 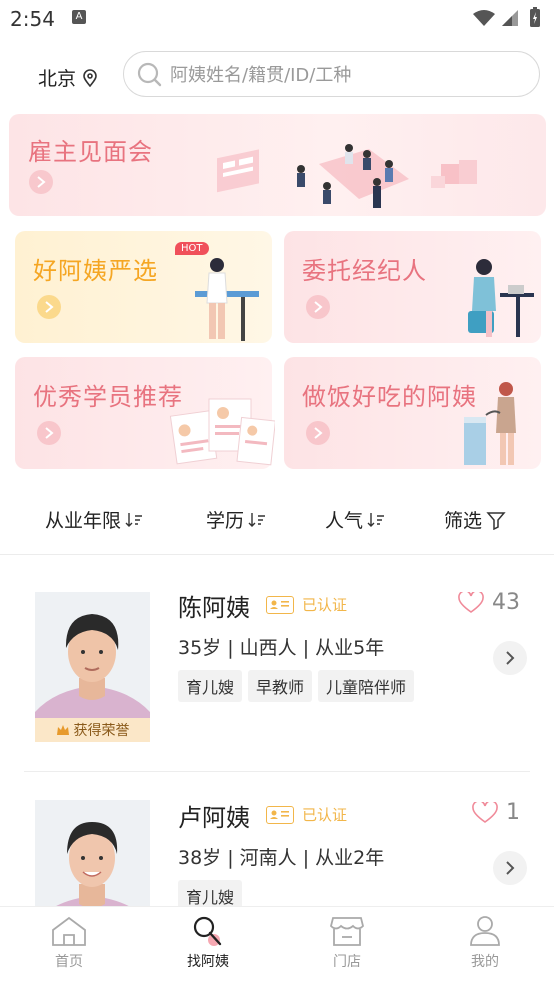 I want to click on profile-info: 38岁 | 河南人 | 从业2年, so click(x=281, y=858).